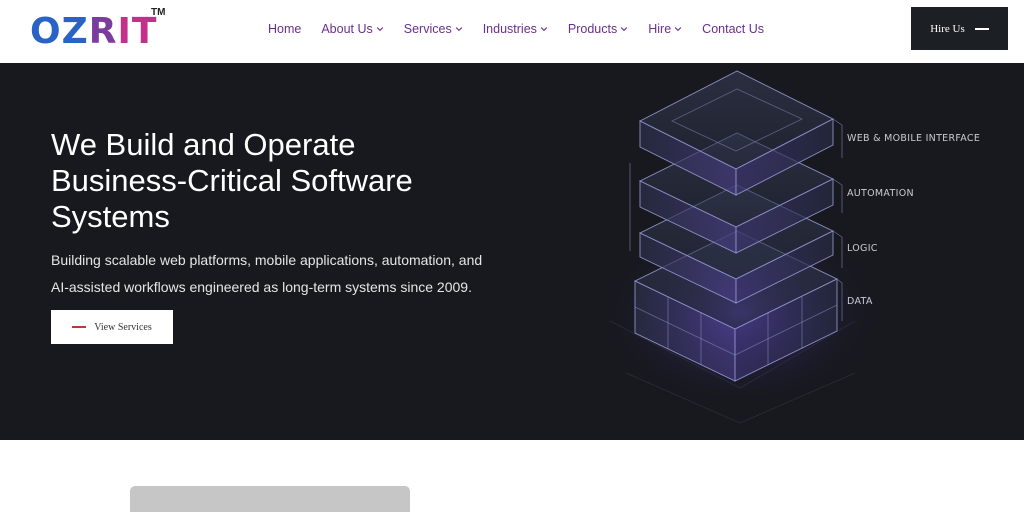  I want to click on nav-item-services: Services, so click(433, 29).